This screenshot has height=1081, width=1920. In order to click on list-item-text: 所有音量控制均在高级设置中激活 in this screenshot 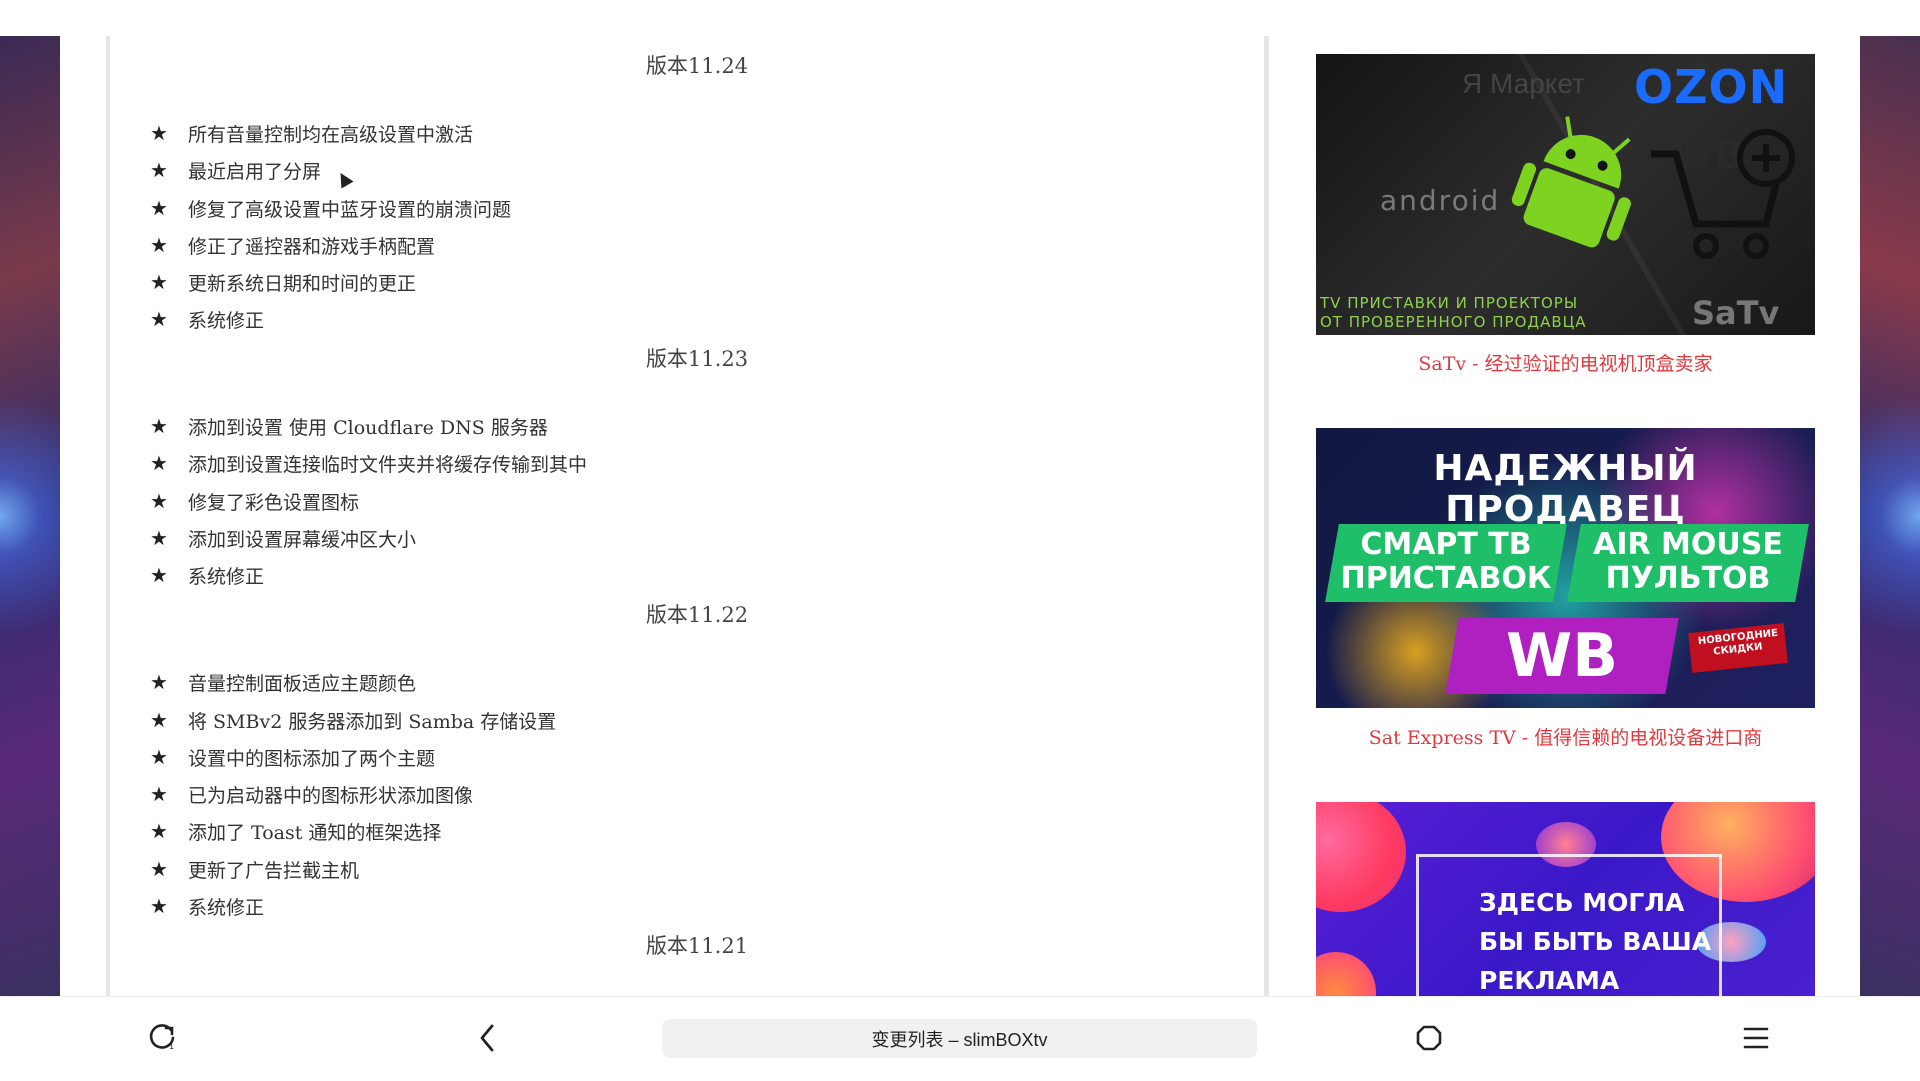, I will do `click(331, 134)`.